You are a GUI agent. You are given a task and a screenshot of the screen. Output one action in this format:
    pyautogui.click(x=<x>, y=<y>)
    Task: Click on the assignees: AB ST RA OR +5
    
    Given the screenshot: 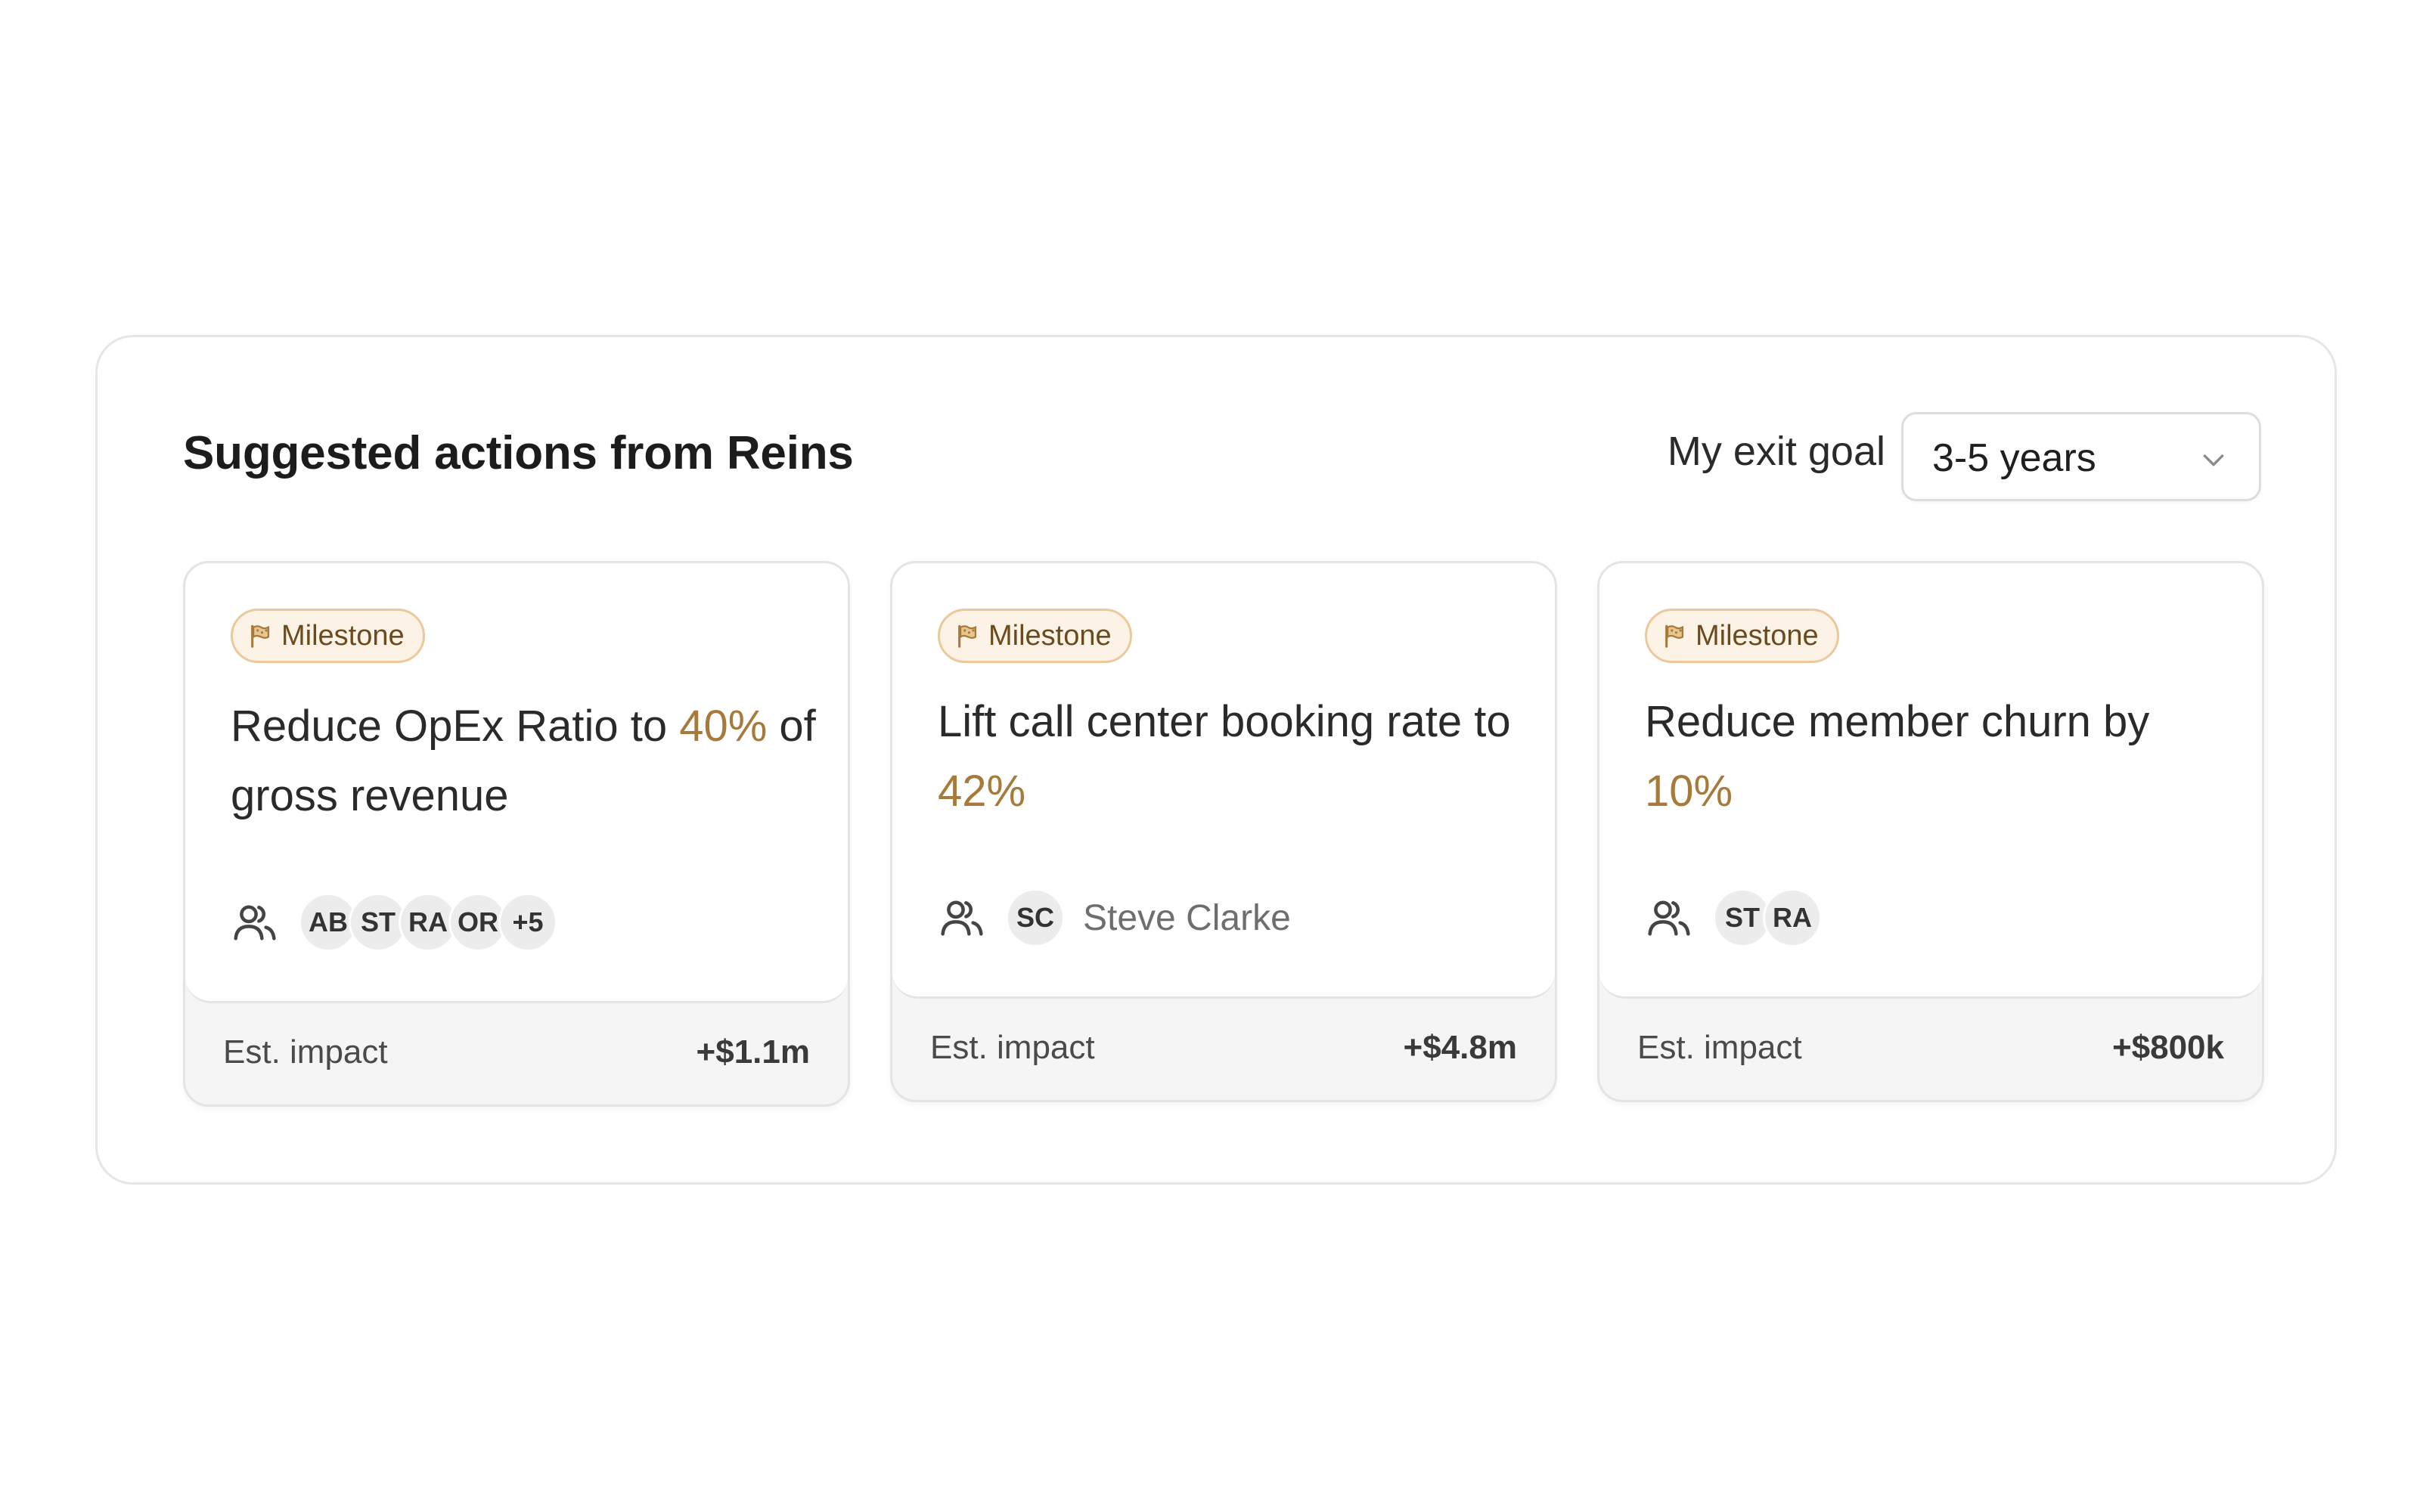 What is the action you would take?
    pyautogui.click(x=394, y=922)
    